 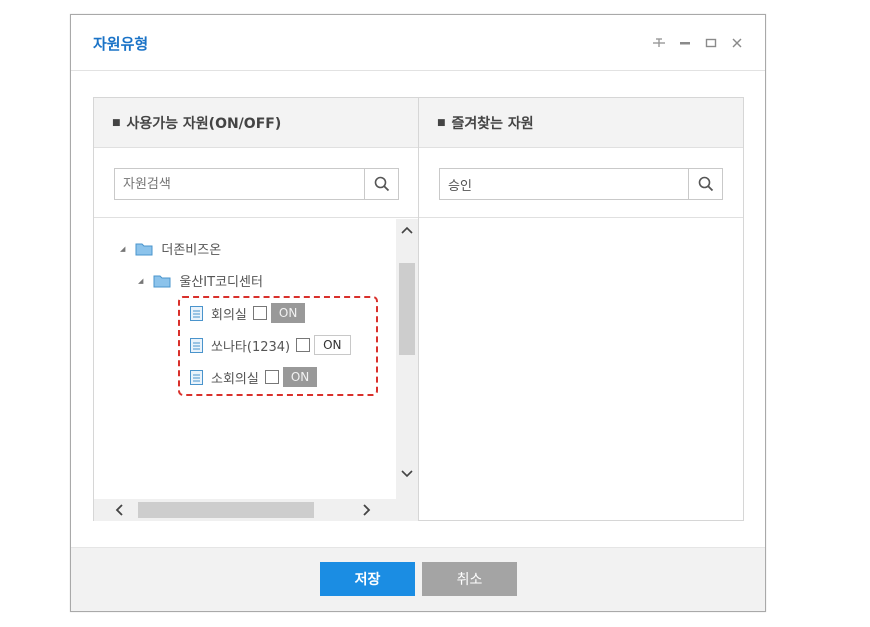 I want to click on available-resources-title: 사용가능 자원(ON/OFF), so click(x=204, y=123).